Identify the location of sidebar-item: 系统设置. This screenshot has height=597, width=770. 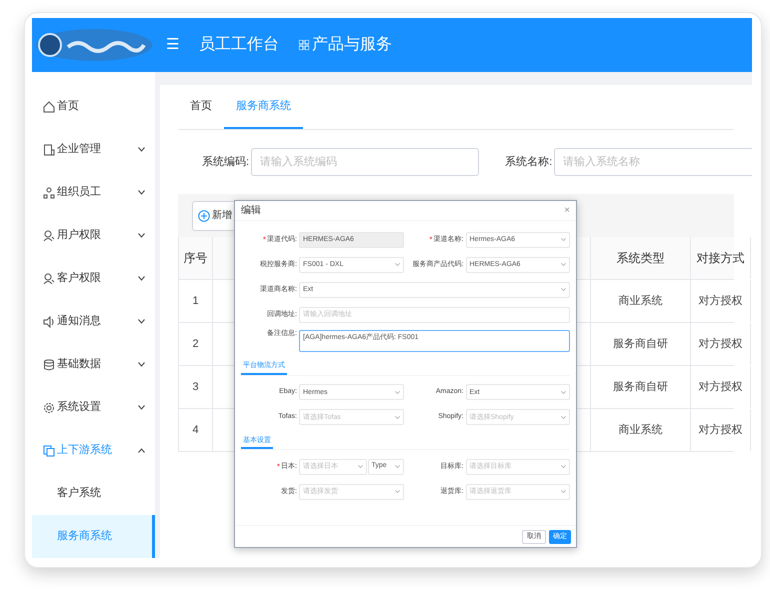
(93, 407).